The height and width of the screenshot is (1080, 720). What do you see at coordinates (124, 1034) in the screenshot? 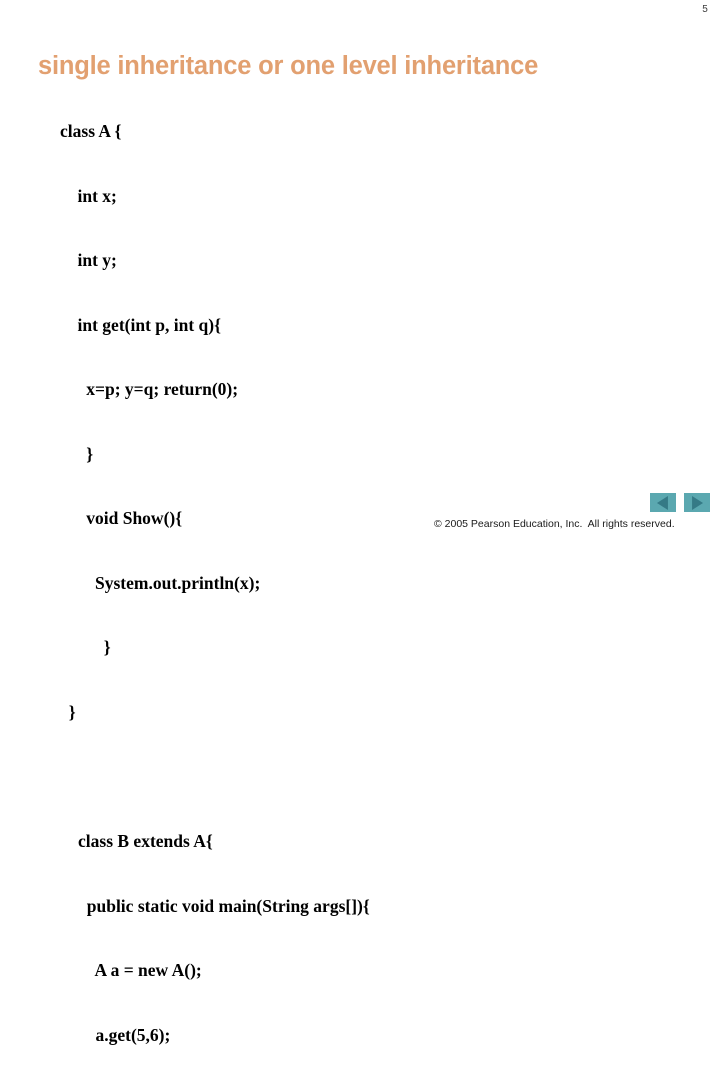
I see `code-line: a.get(5,6);` at bounding box center [124, 1034].